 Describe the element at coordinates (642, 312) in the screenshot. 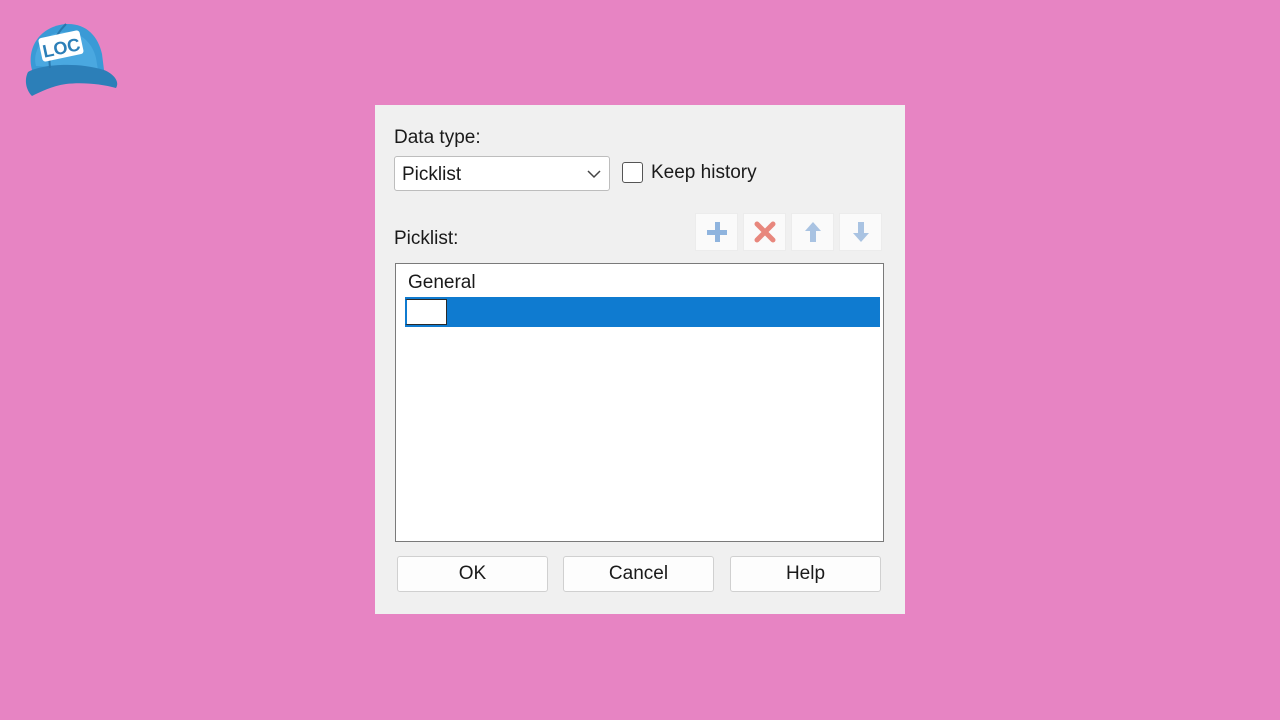

I see `selected-list-row` at that location.